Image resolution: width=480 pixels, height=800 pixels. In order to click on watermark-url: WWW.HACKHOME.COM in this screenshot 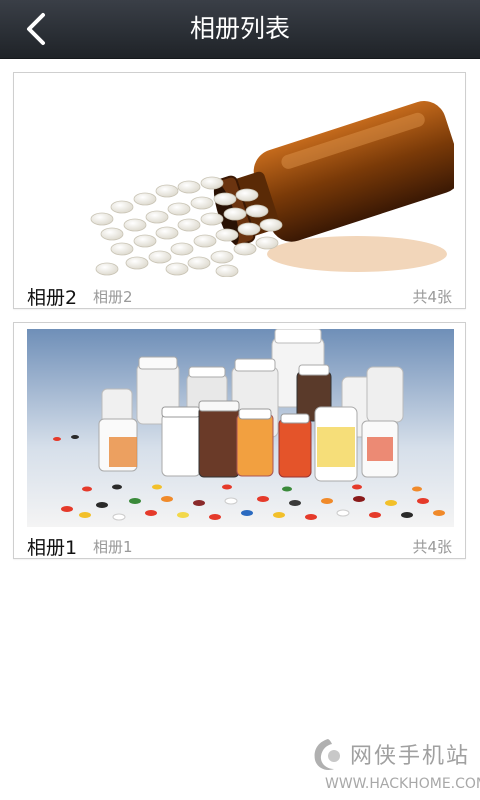, I will do `click(402, 784)`.